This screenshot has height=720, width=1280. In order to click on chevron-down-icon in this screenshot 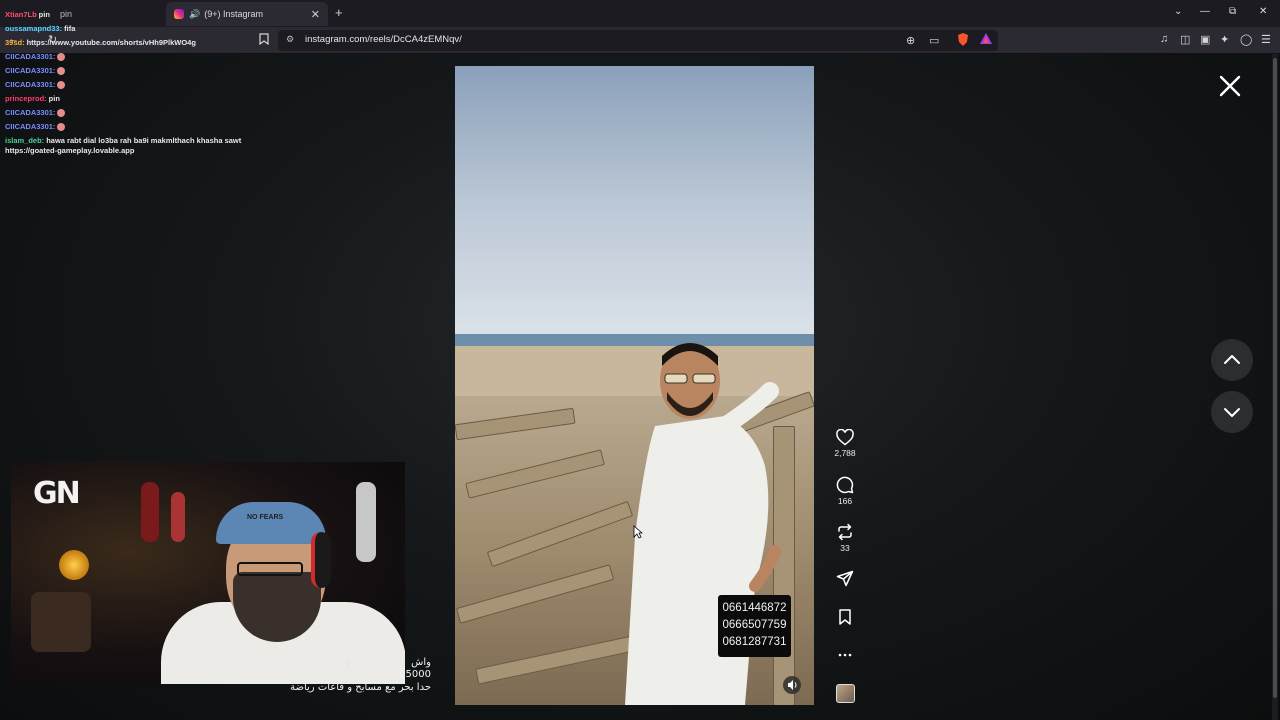, I will do `click(1232, 412)`.